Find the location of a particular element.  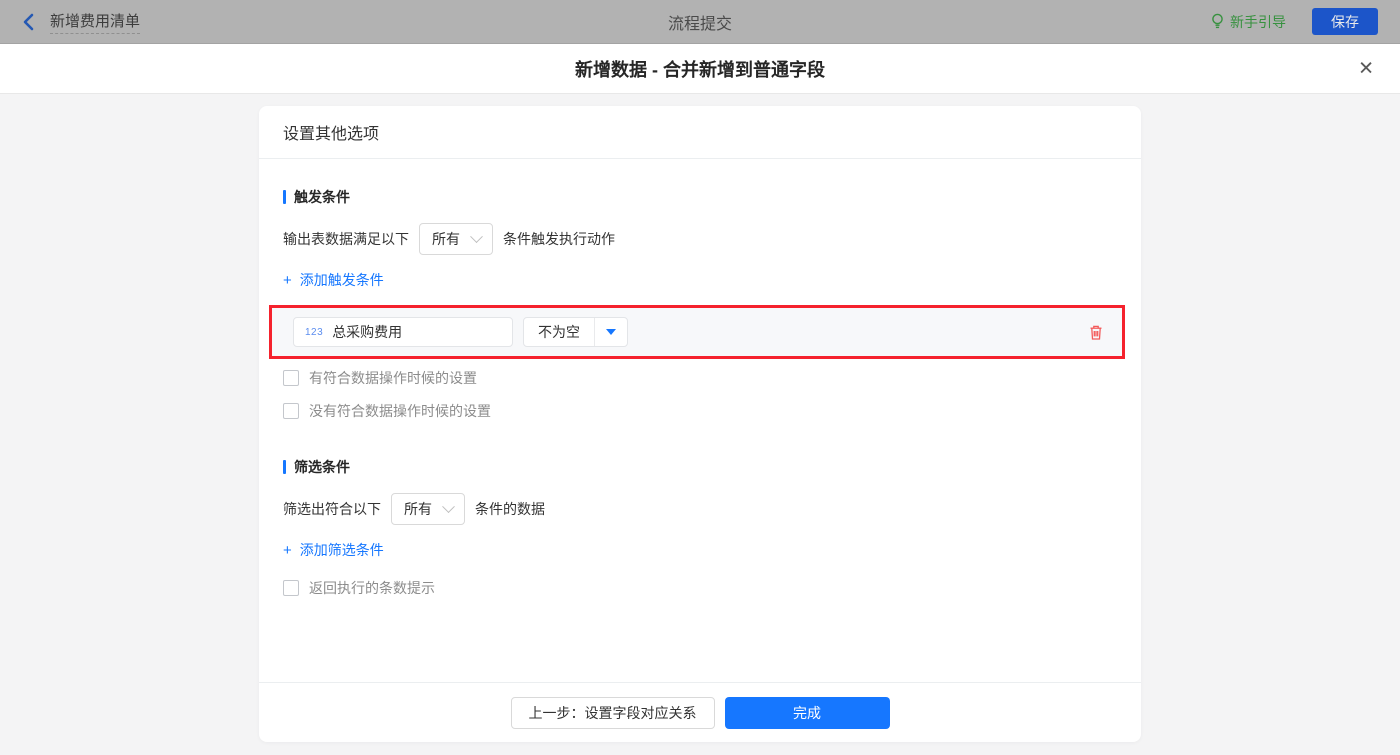

checkbox-with-match-label: 有符合数据操作时候的设置 is located at coordinates (393, 378).